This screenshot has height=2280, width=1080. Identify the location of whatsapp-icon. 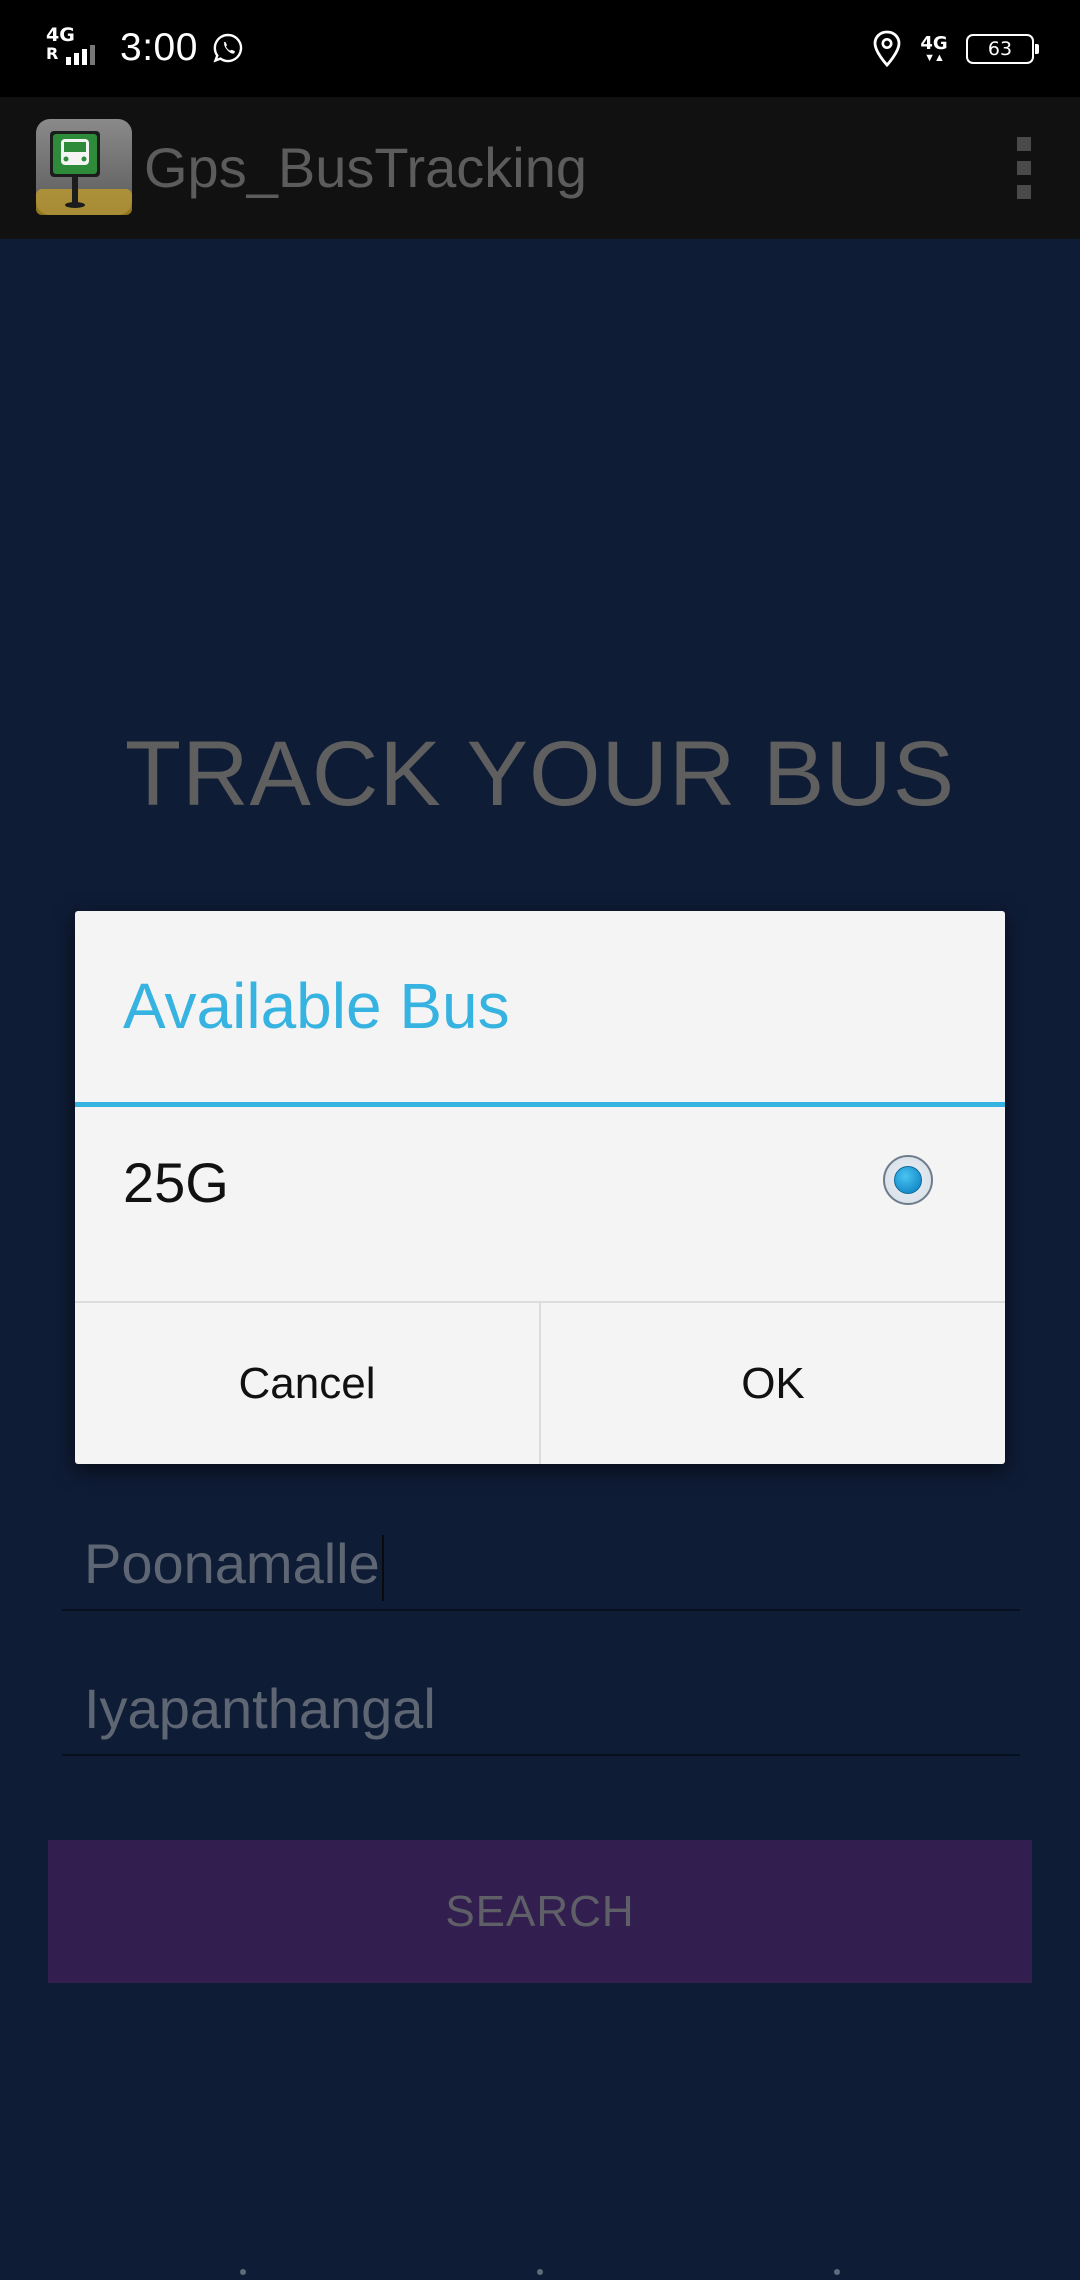
(228, 48).